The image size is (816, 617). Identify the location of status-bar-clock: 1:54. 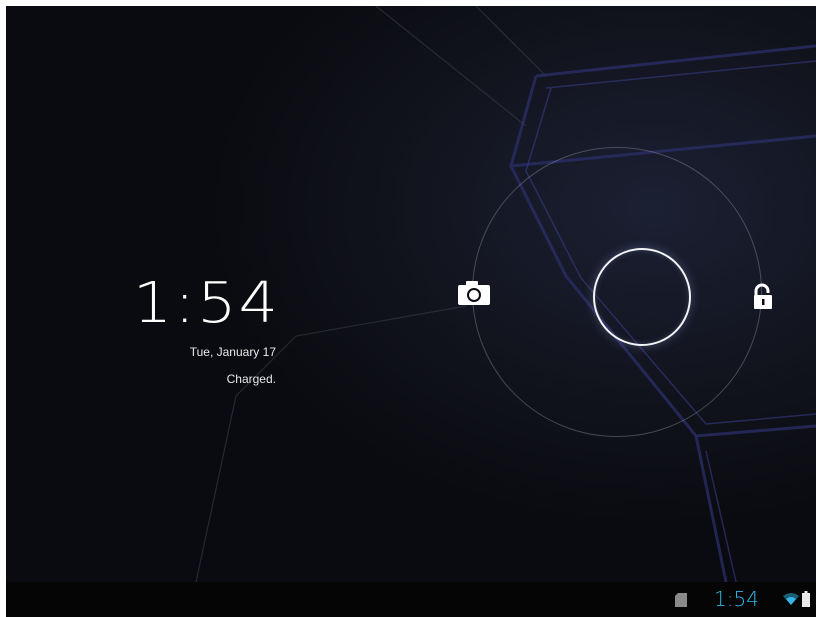
(736, 599).